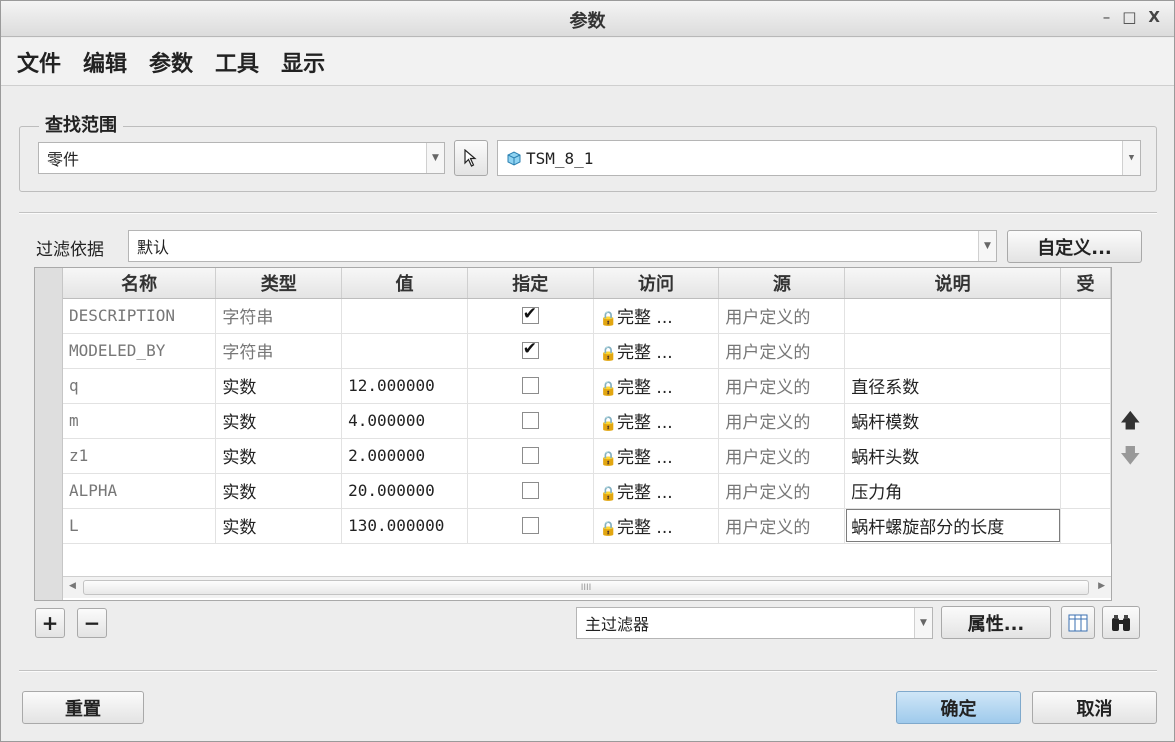 The width and height of the screenshot is (1175, 742). I want to click on table-row: L 实数 130.000000 🔒完整 ... 用户定义的 蜗杆螺旋部分的长度, so click(587, 526).